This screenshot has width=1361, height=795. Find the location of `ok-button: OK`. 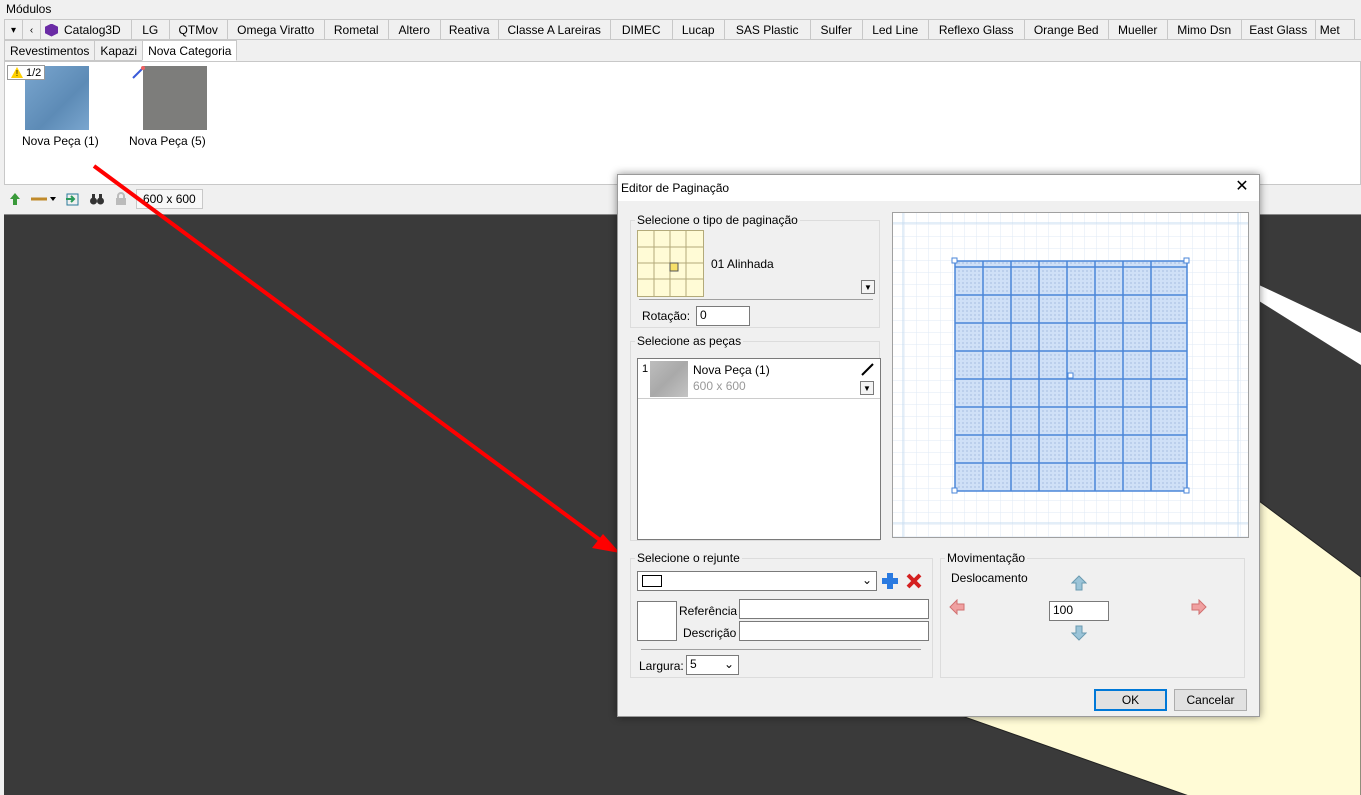

ok-button: OK is located at coordinates (1130, 700).